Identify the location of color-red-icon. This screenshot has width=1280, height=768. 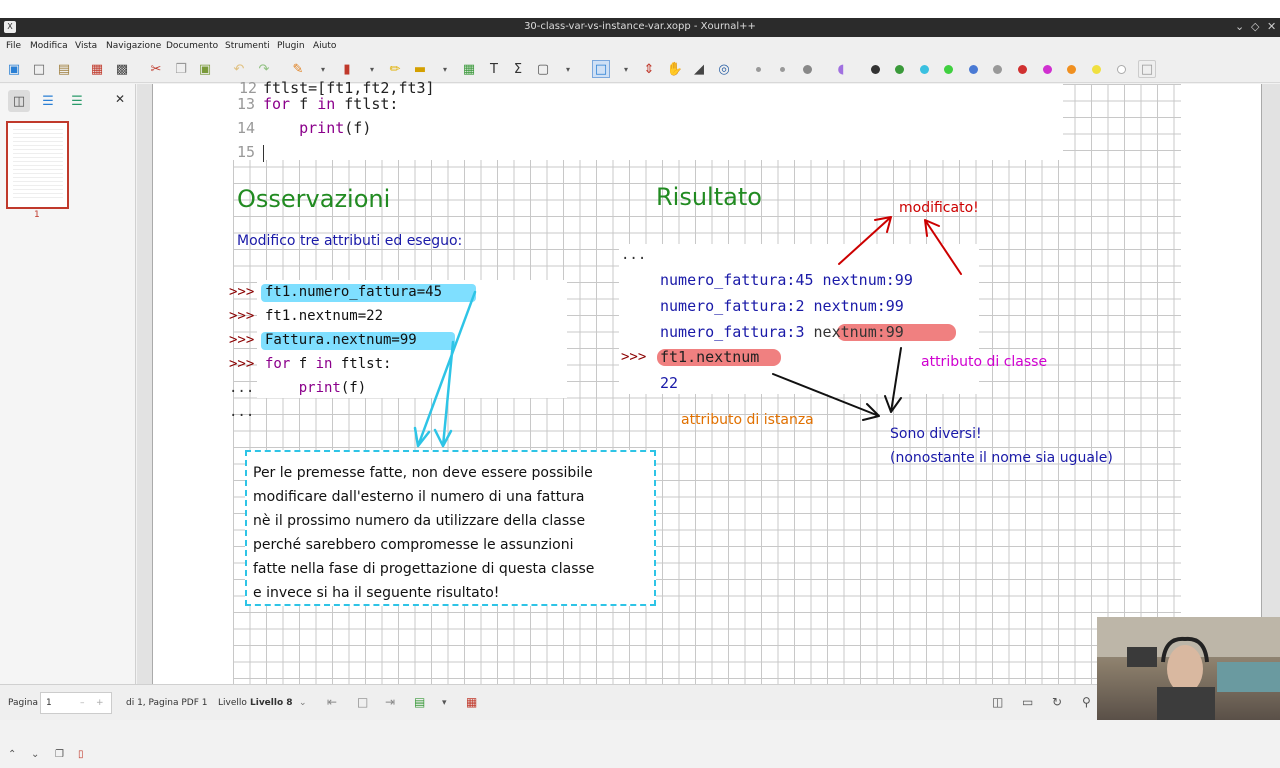
(1022, 69).